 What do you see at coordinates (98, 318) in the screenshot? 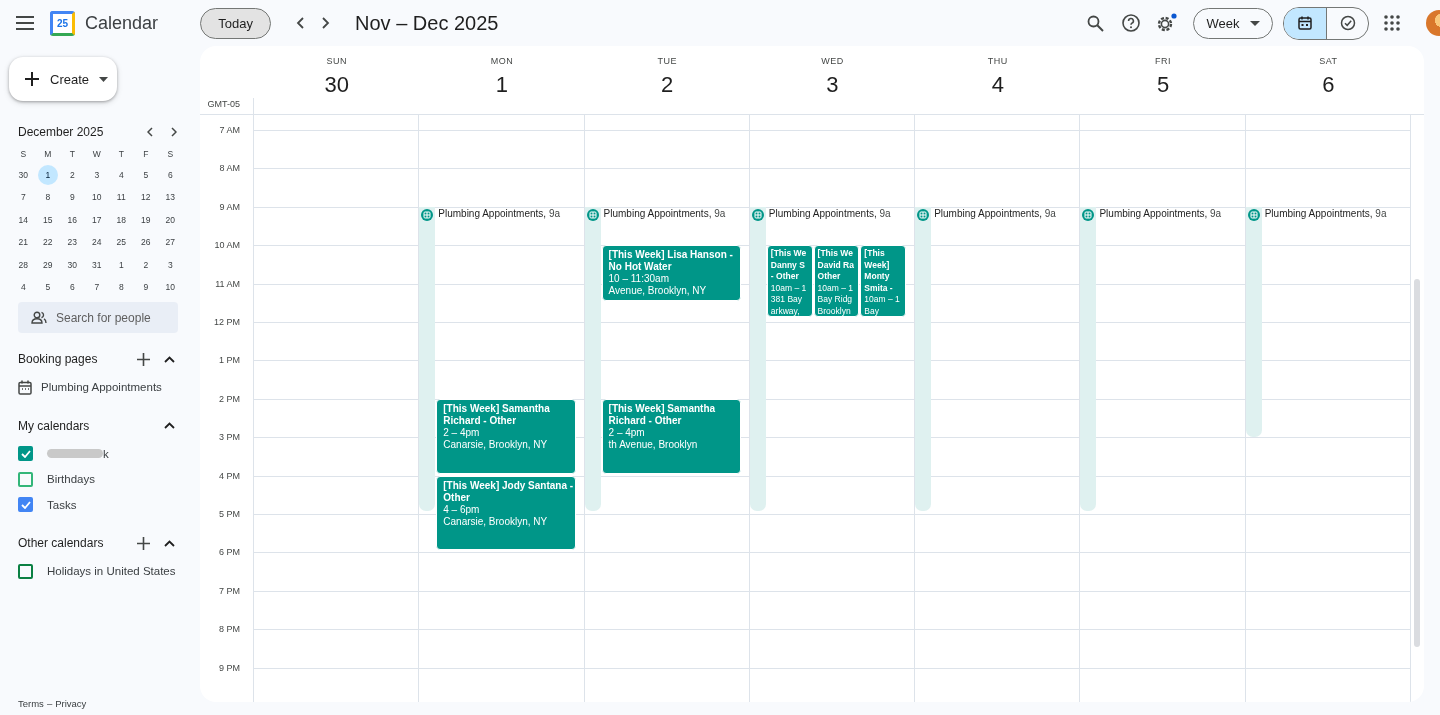
I see `search-people-field: Search for people` at bounding box center [98, 318].